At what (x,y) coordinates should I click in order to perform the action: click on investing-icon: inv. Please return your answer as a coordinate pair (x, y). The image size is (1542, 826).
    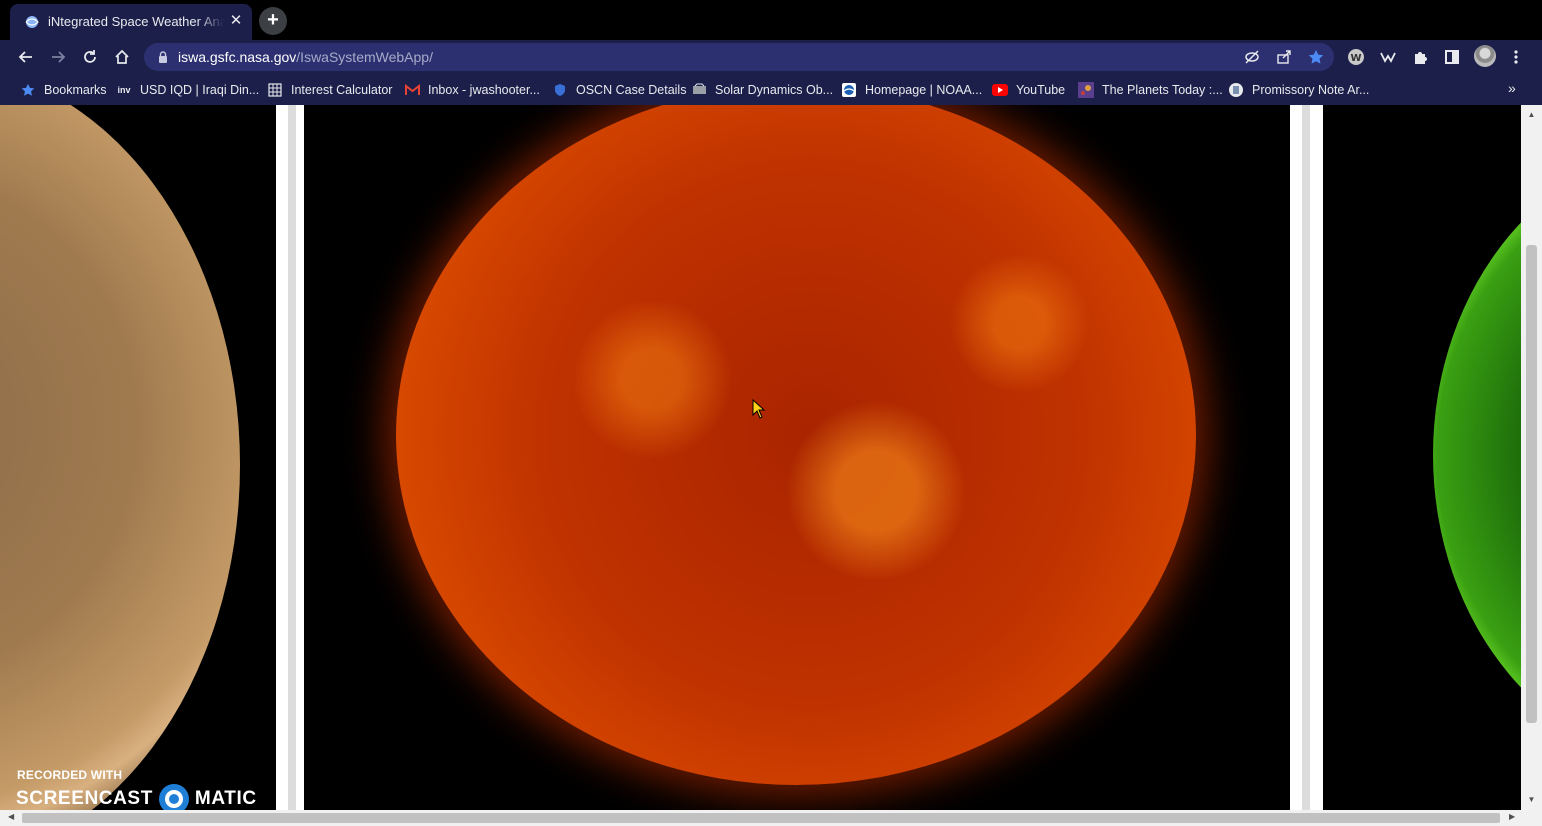
    Looking at the image, I should click on (124, 90).